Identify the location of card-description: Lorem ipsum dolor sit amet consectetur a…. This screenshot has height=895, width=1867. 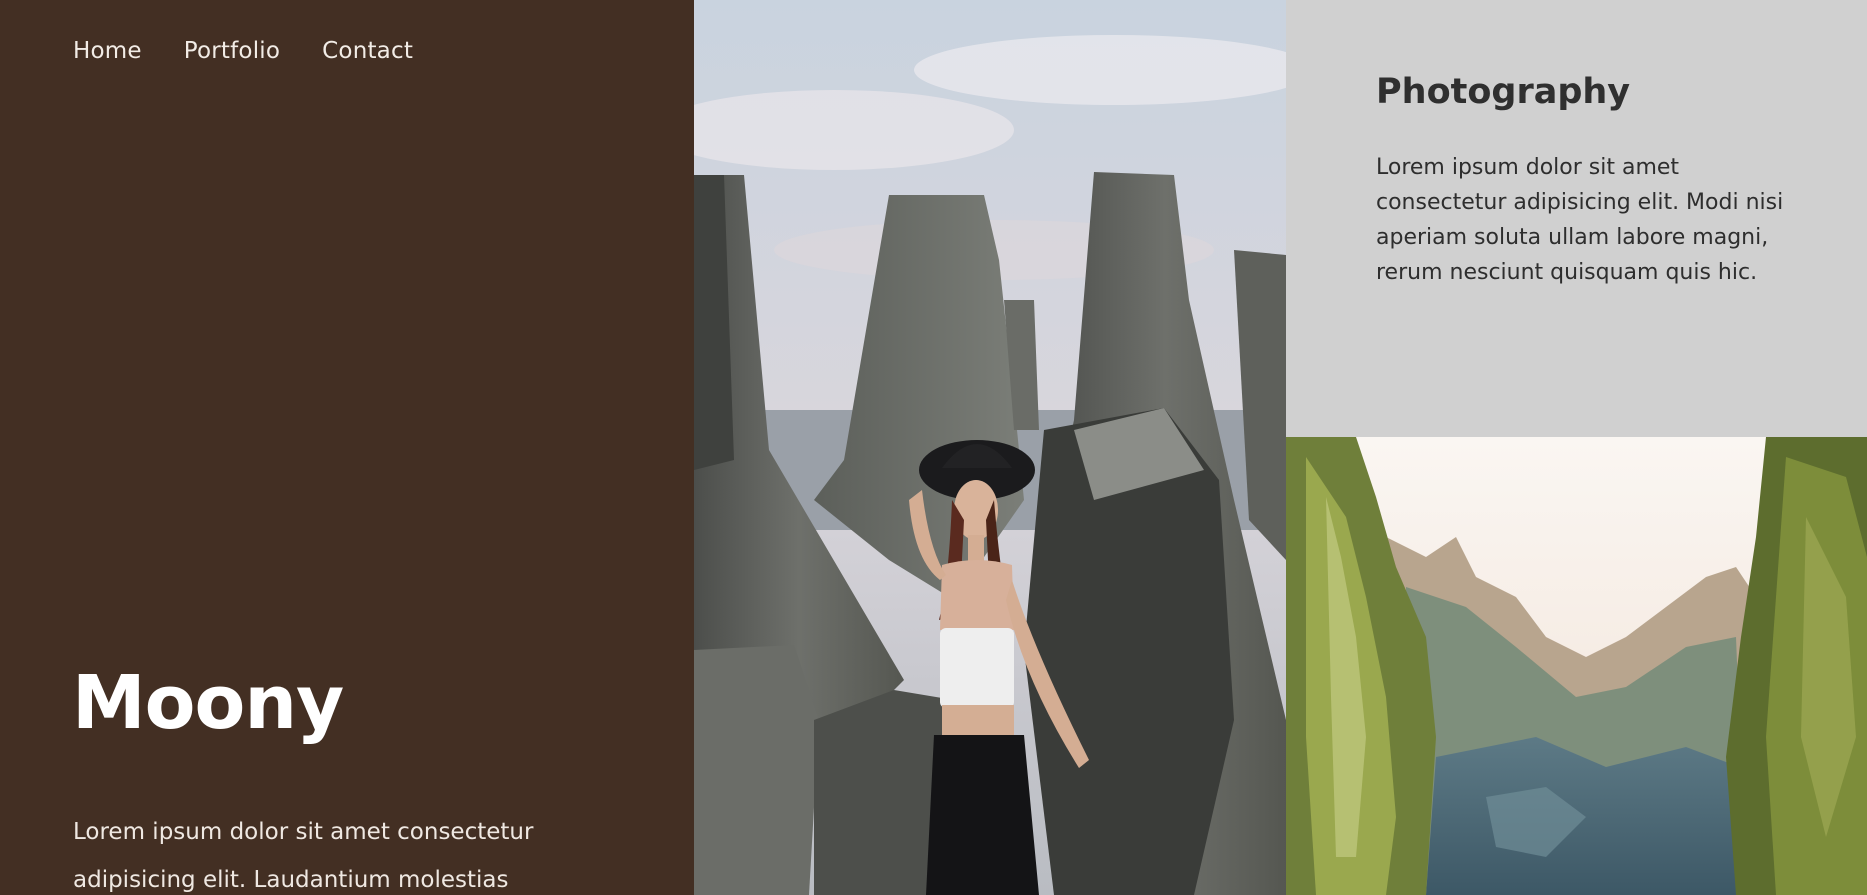
(1580, 220).